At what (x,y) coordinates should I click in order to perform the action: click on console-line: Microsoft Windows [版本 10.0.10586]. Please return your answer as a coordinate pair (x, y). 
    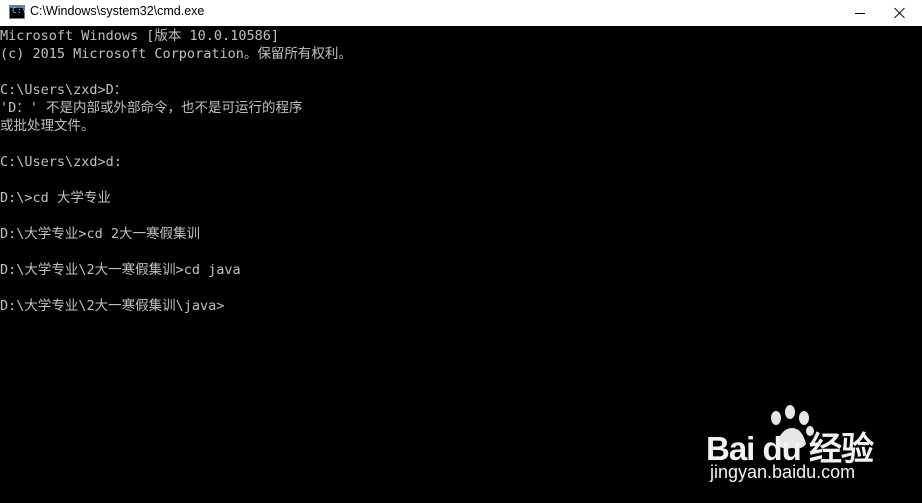
    Looking at the image, I should click on (139, 36).